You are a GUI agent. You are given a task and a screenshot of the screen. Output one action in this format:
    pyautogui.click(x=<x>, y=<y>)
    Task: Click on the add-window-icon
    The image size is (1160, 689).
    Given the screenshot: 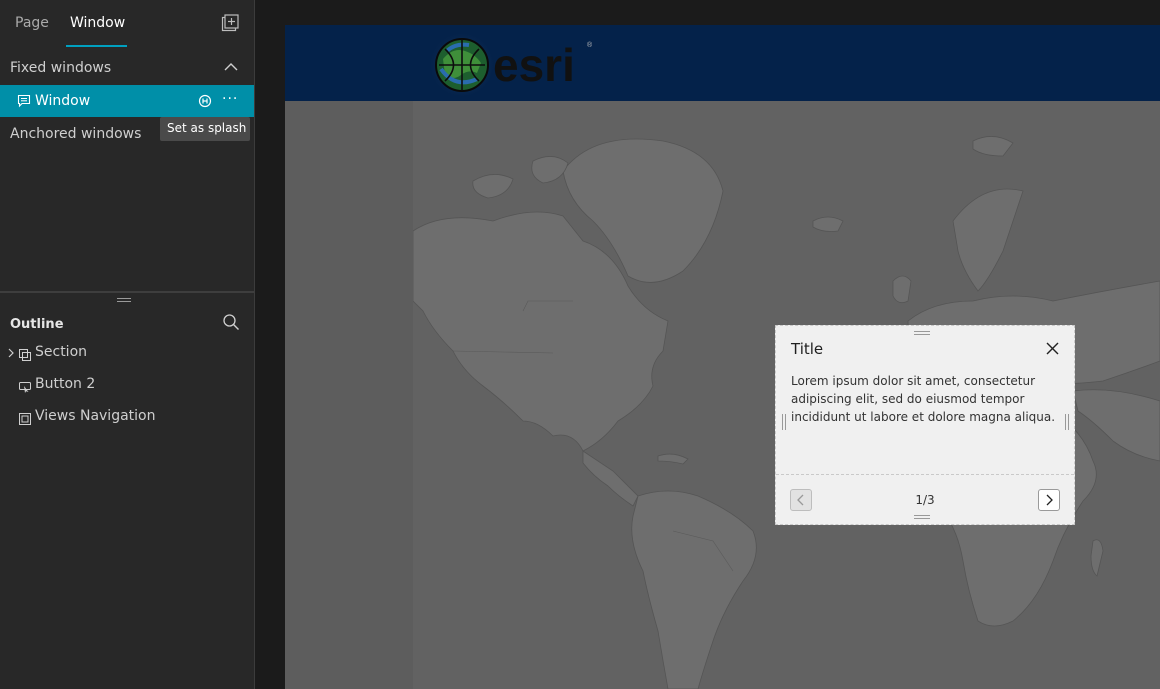 What is the action you would take?
    pyautogui.click(x=230, y=23)
    